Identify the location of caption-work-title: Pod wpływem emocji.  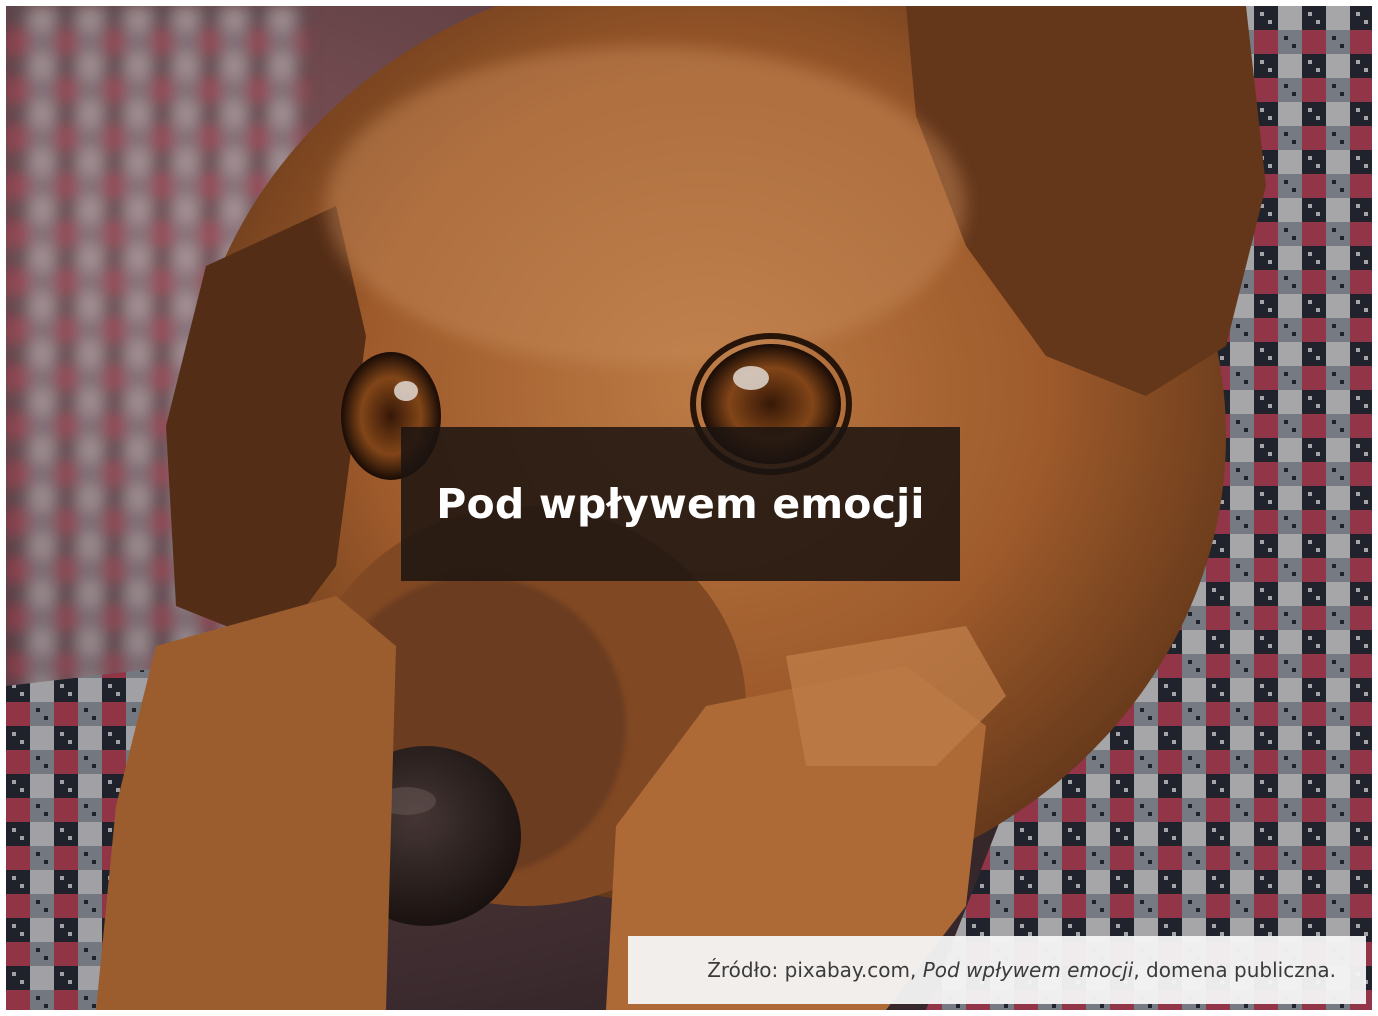
(1028, 970).